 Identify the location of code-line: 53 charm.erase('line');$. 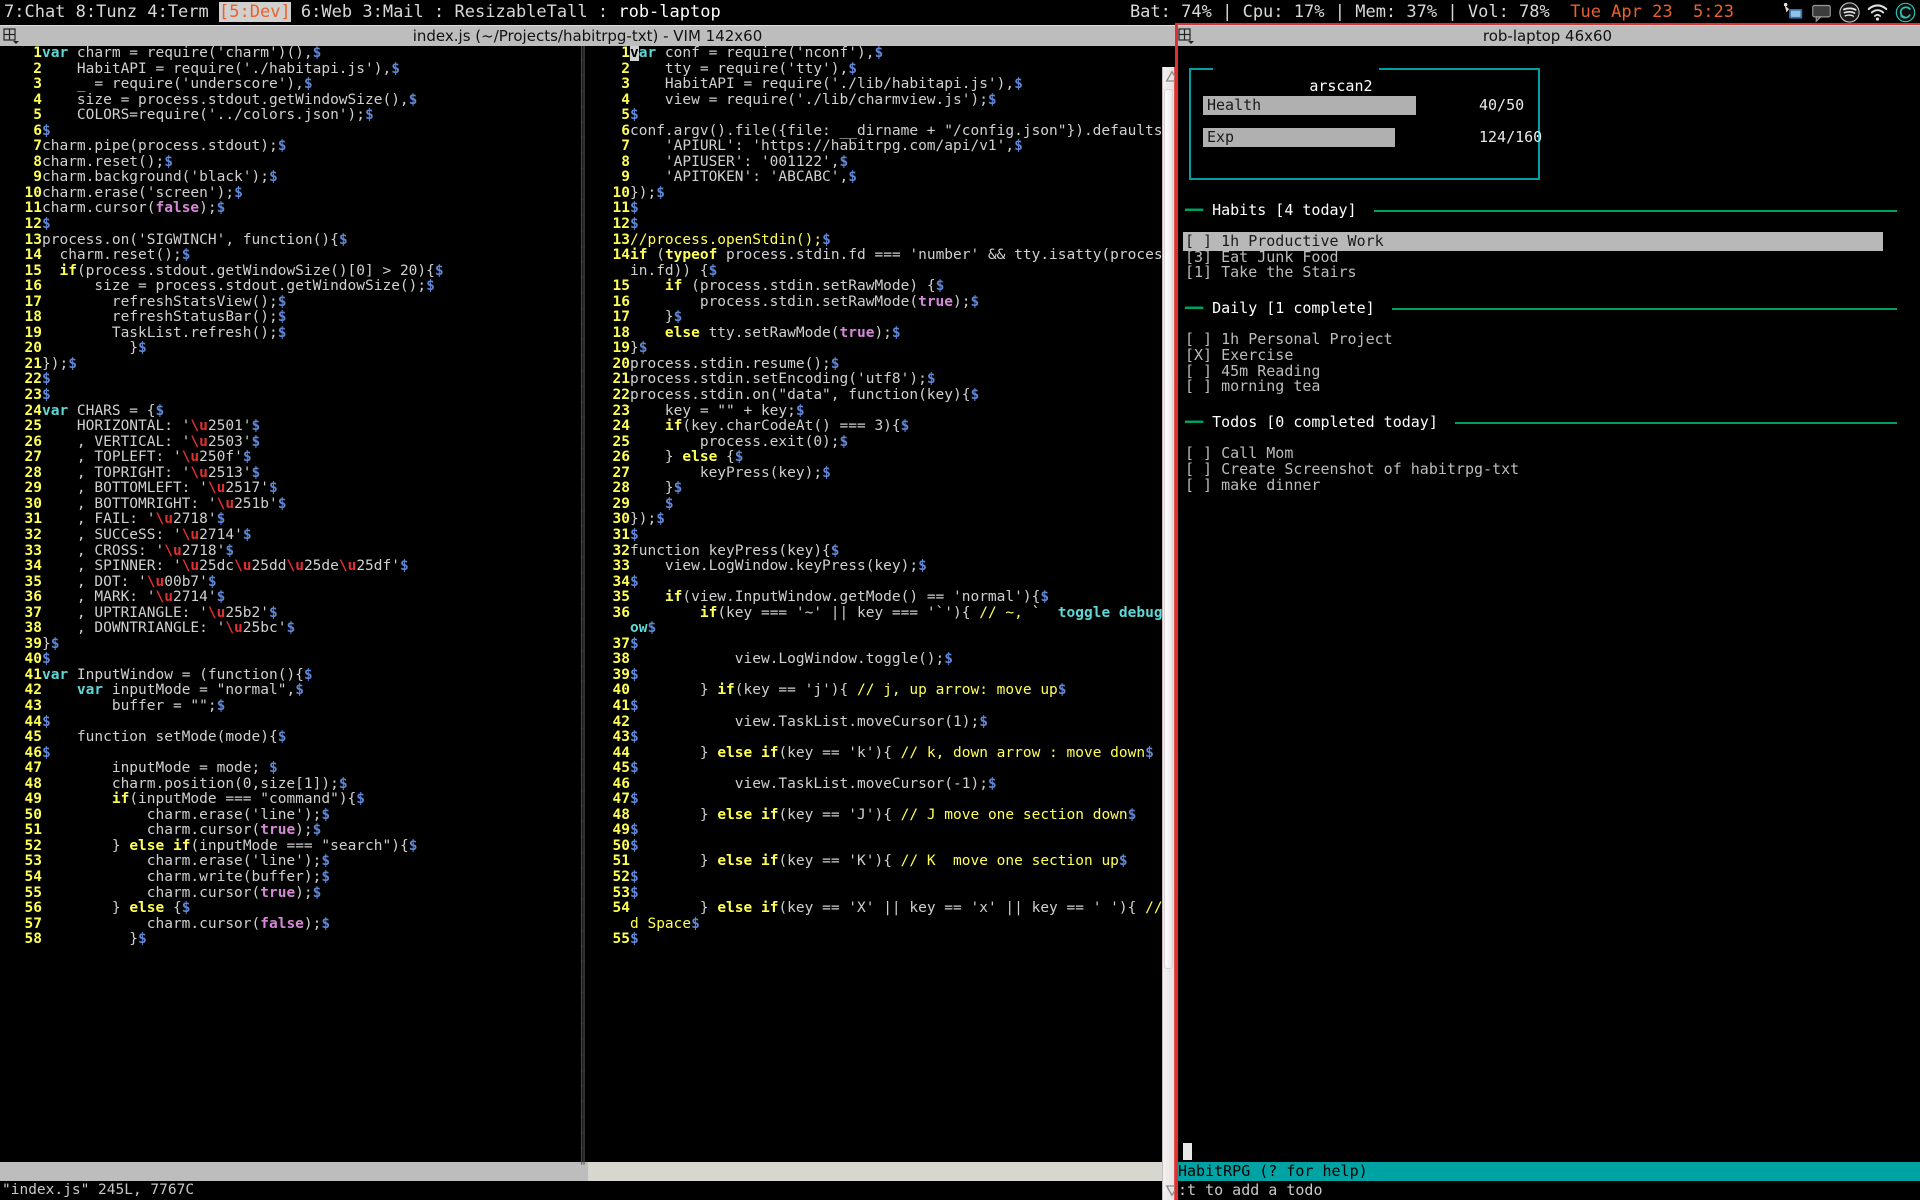
(294, 862).